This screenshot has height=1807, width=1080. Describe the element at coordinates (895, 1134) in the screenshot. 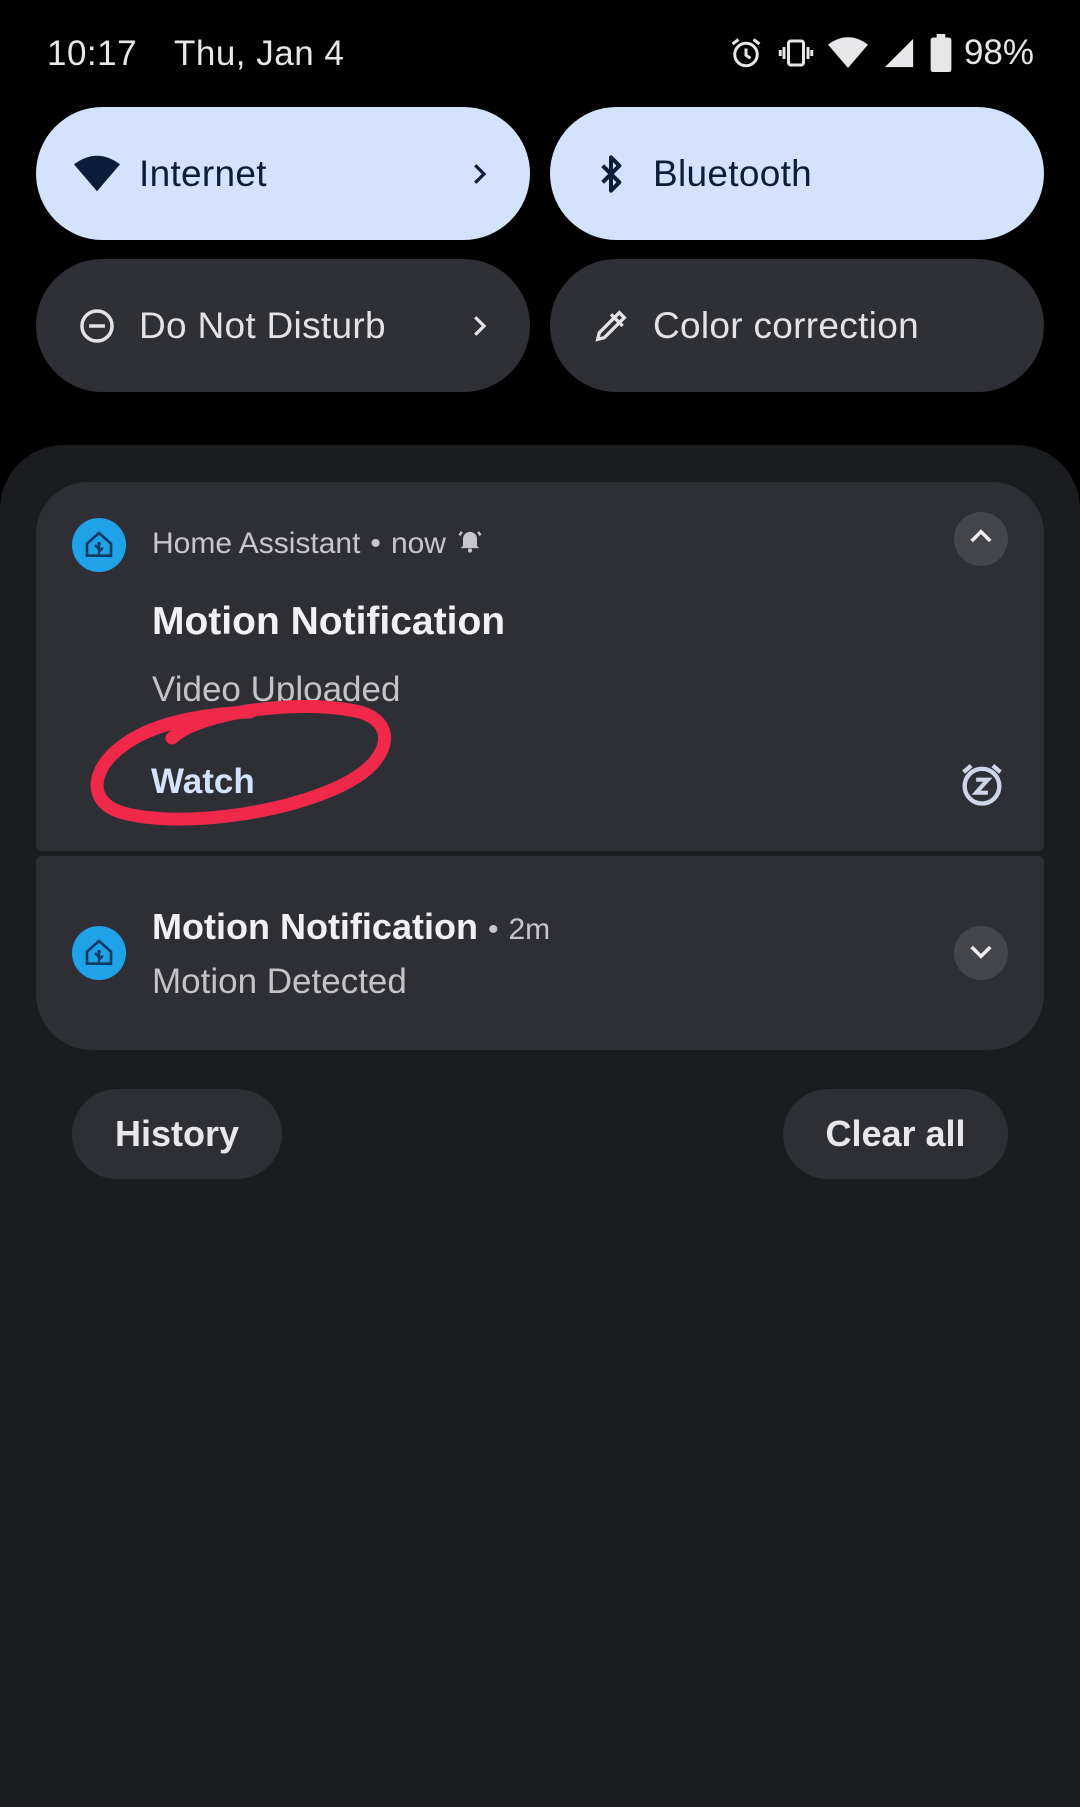

I see `clear-all-button: Clear all` at that location.